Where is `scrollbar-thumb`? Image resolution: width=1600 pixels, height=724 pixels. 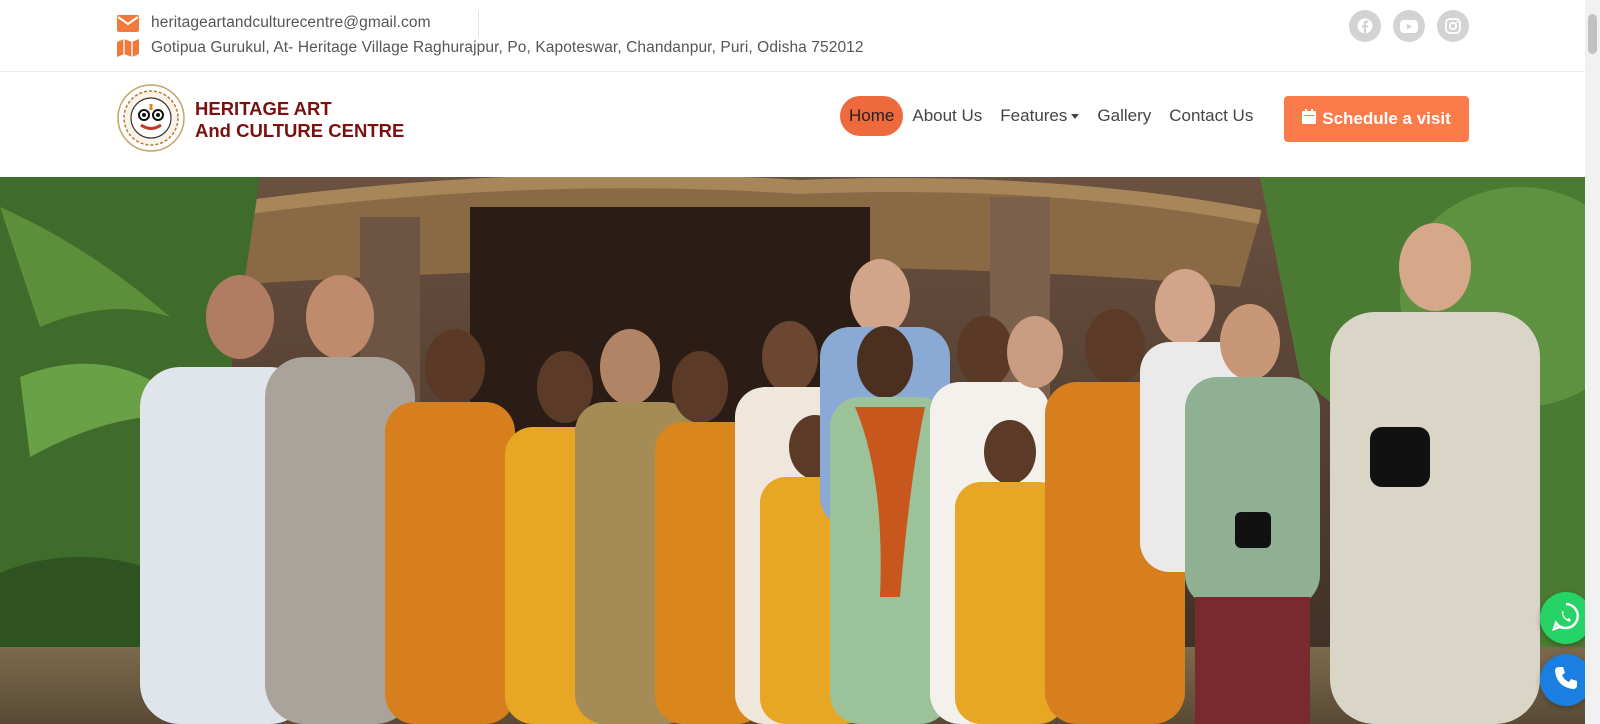 scrollbar-thumb is located at coordinates (1592, 34).